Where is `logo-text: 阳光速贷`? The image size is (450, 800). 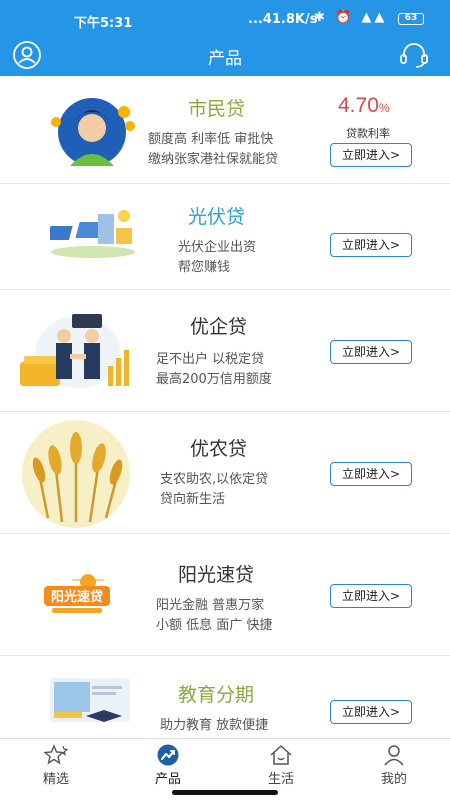 logo-text: 阳光速贷 is located at coordinates (77, 597).